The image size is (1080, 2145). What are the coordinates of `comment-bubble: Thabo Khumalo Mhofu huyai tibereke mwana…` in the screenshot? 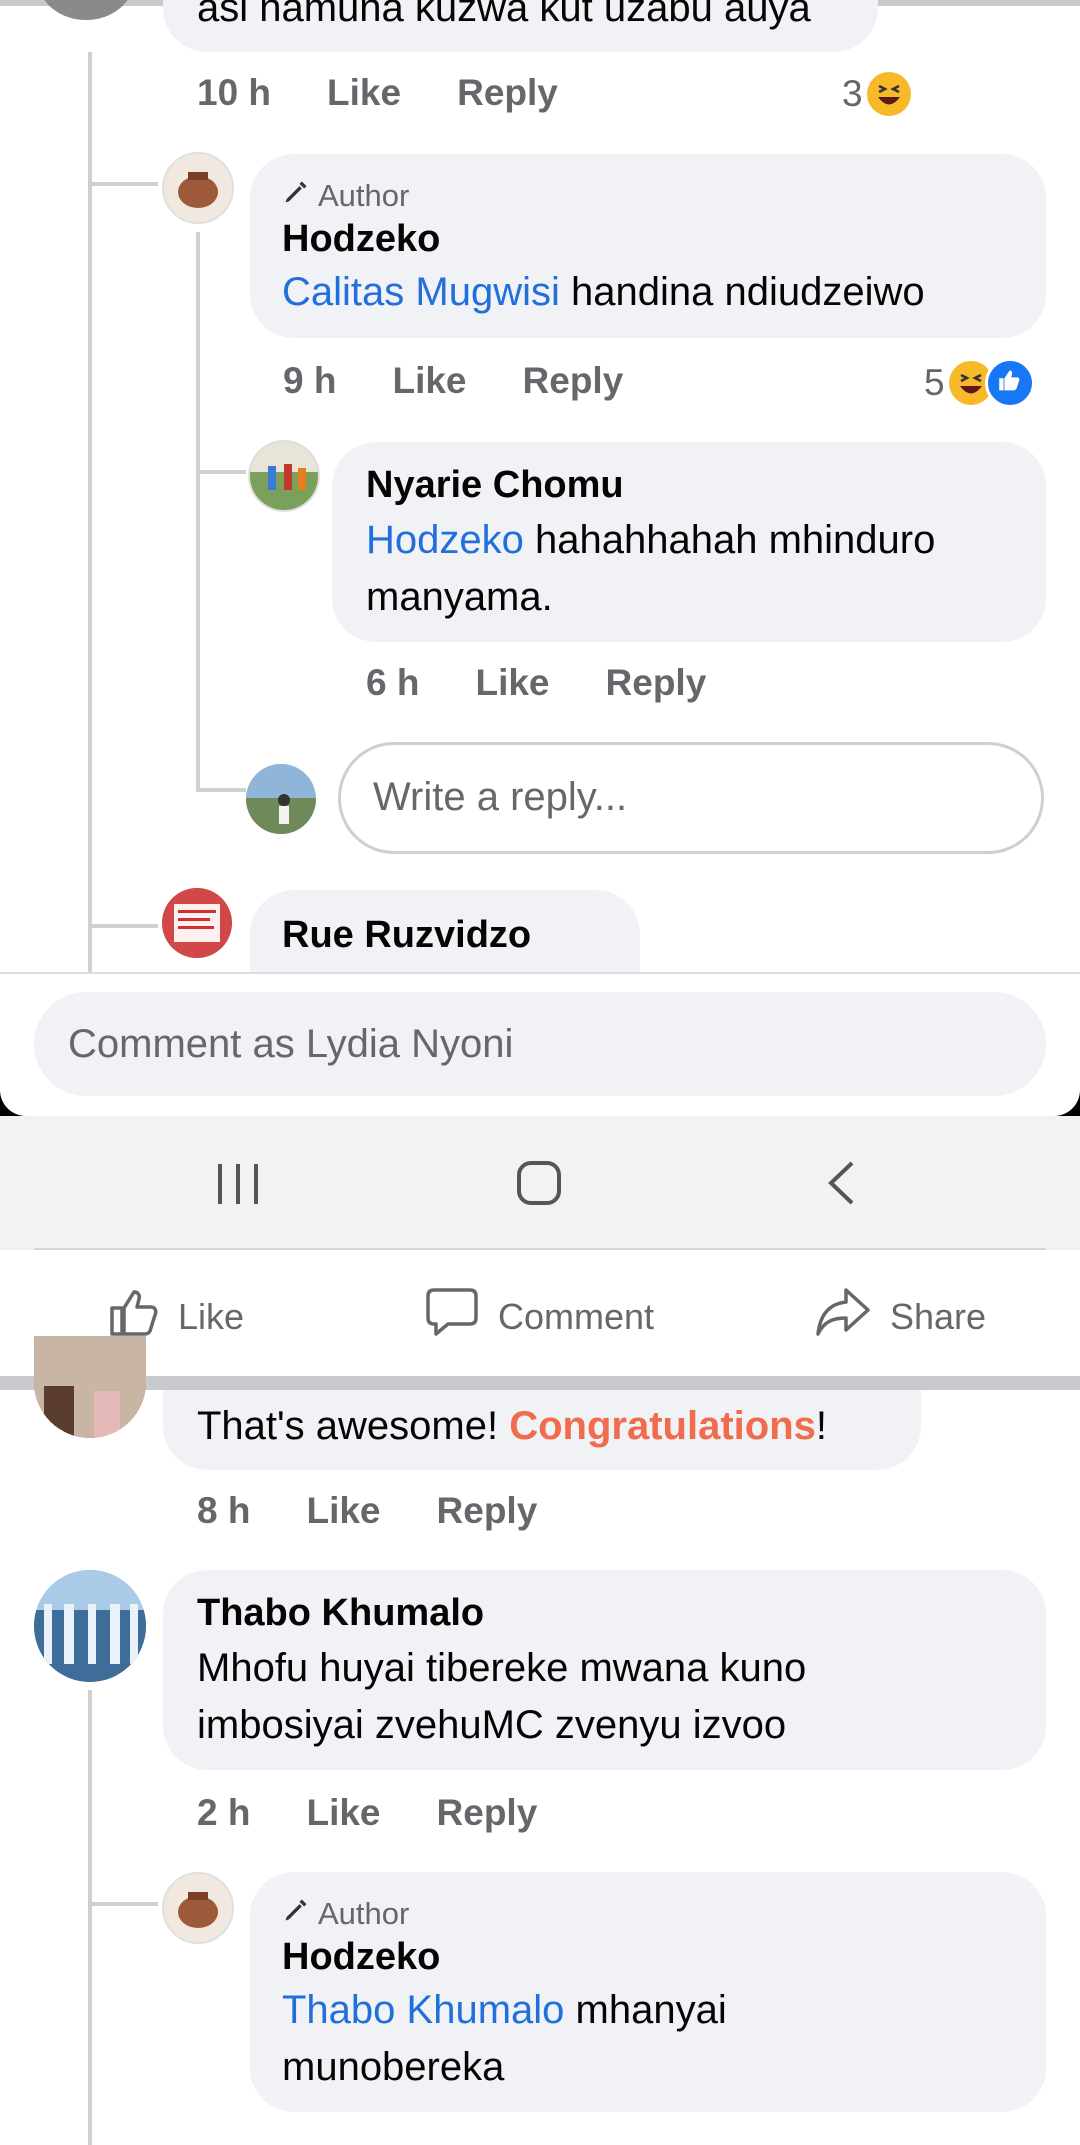 It's located at (604, 1670).